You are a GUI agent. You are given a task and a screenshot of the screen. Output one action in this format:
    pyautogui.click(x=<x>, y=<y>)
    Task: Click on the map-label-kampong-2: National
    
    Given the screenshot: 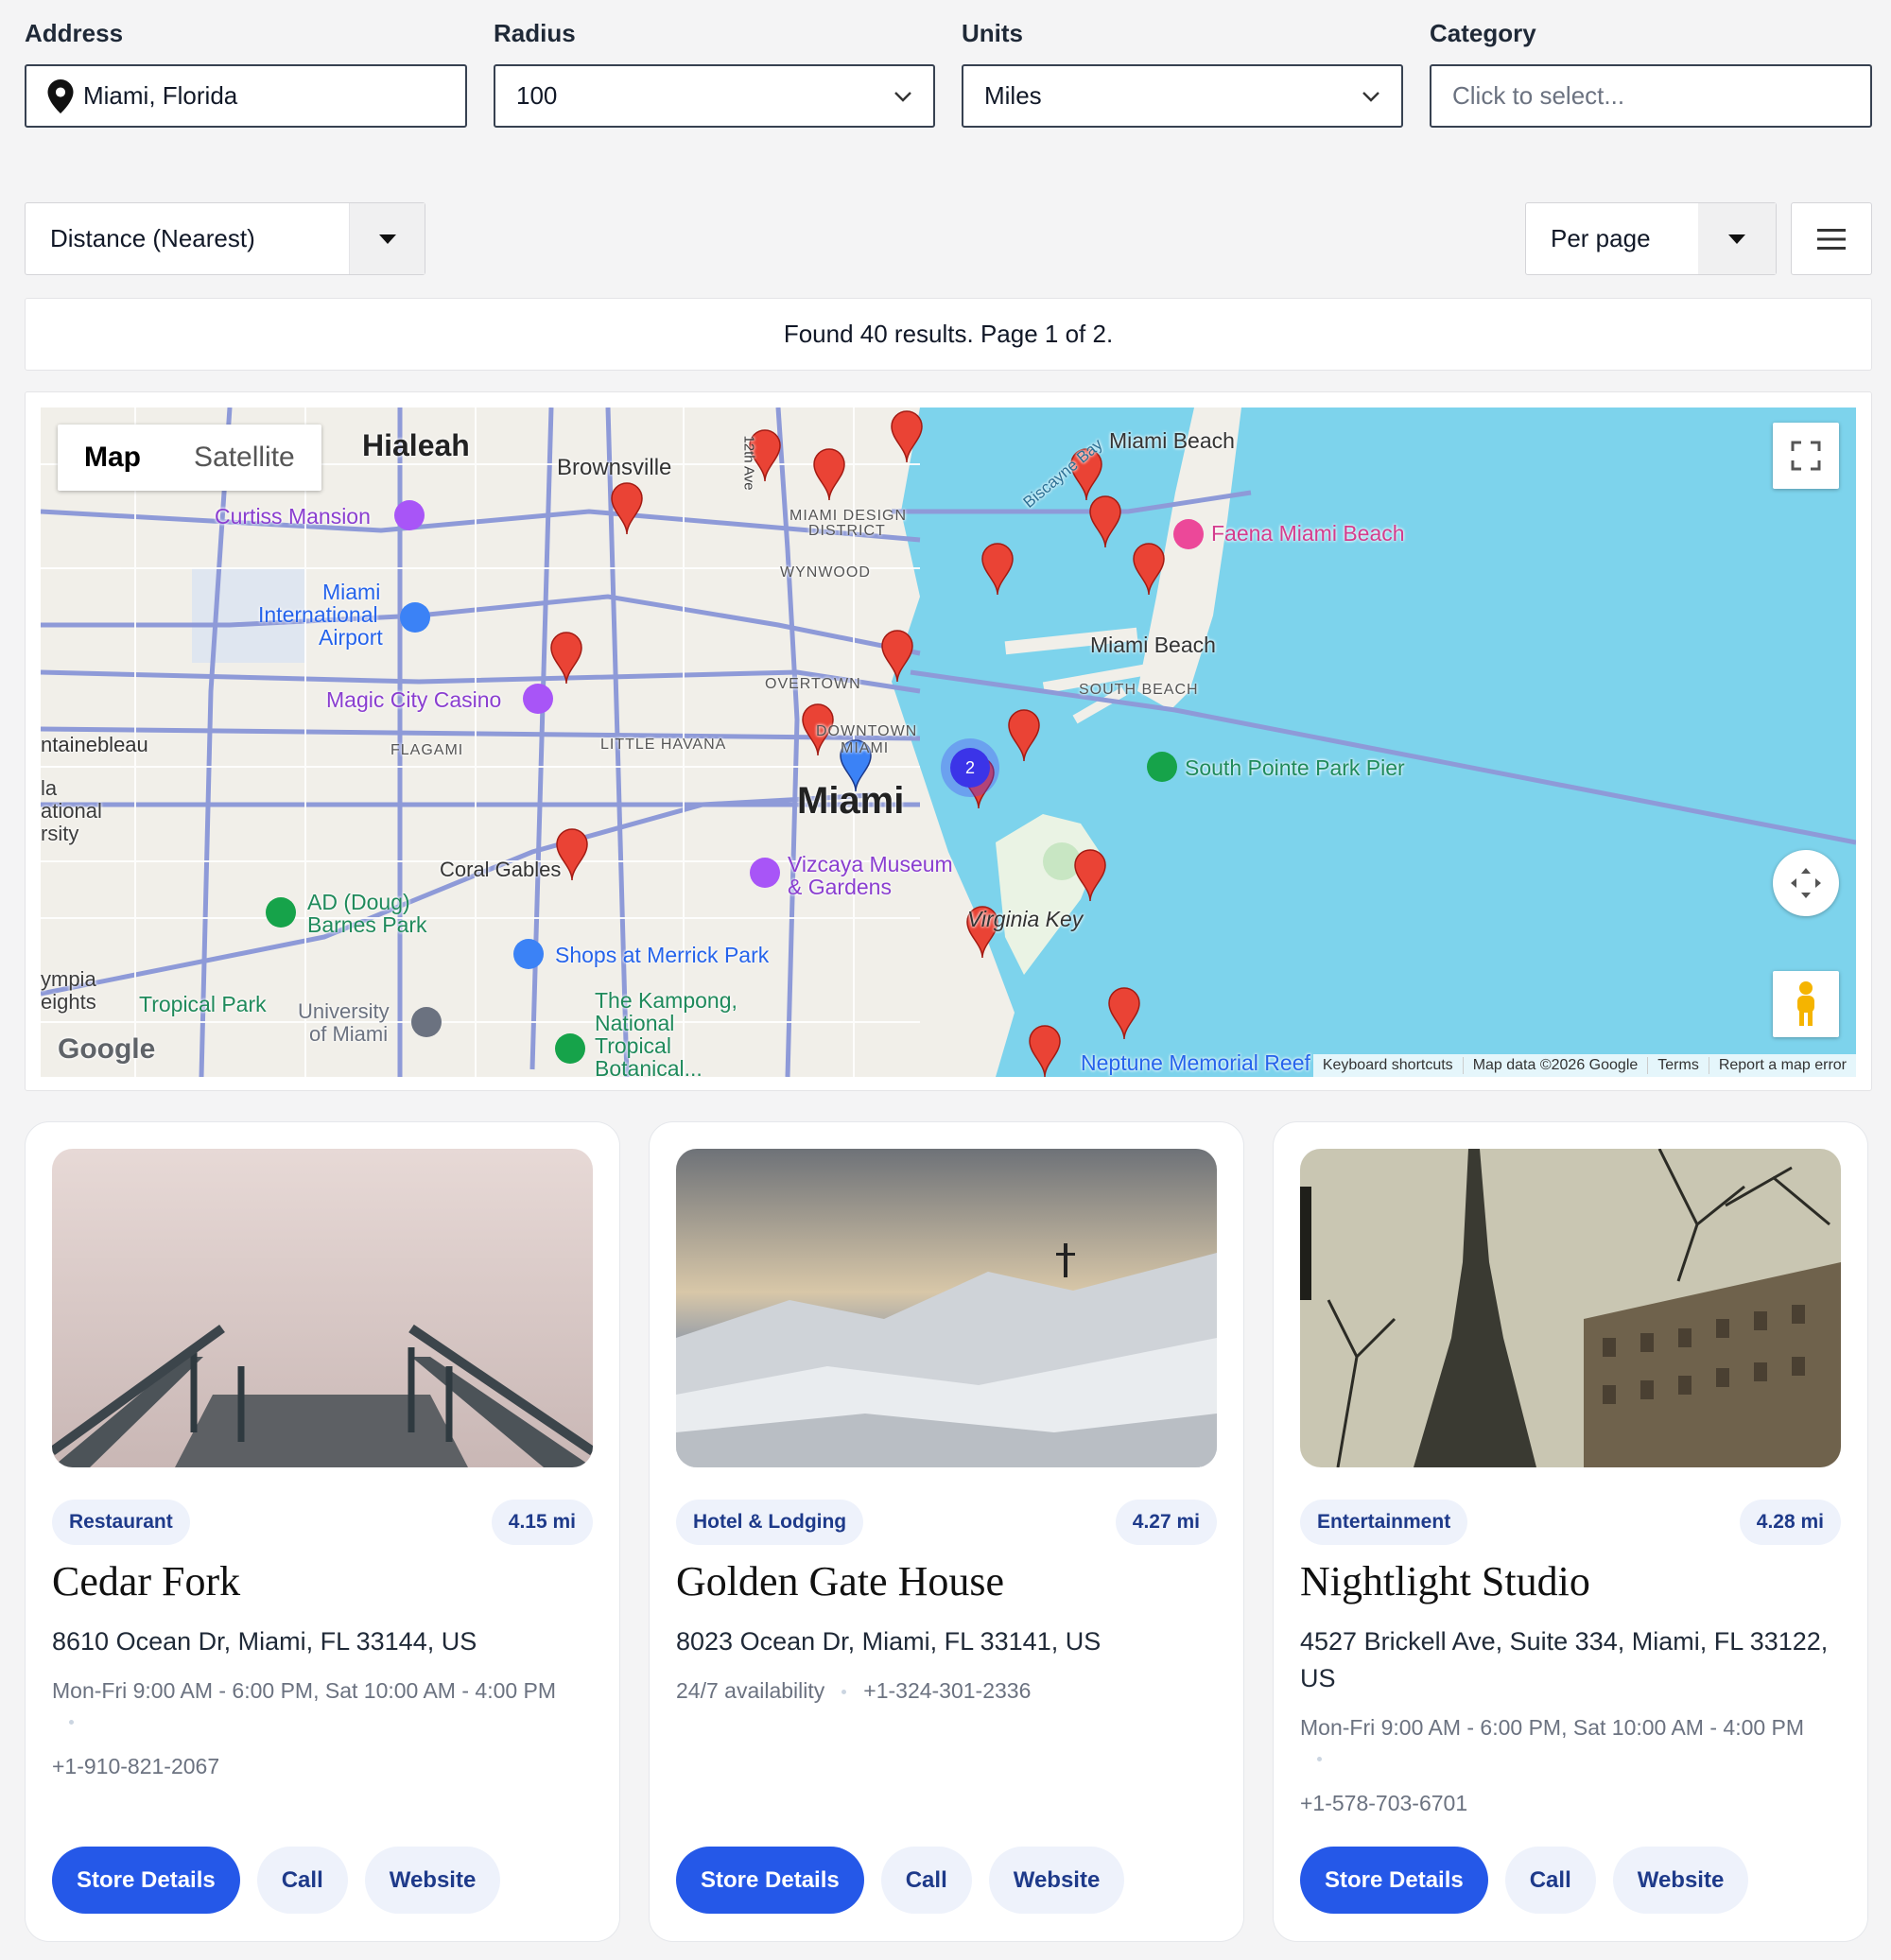 What is the action you would take?
    pyautogui.click(x=634, y=1024)
    